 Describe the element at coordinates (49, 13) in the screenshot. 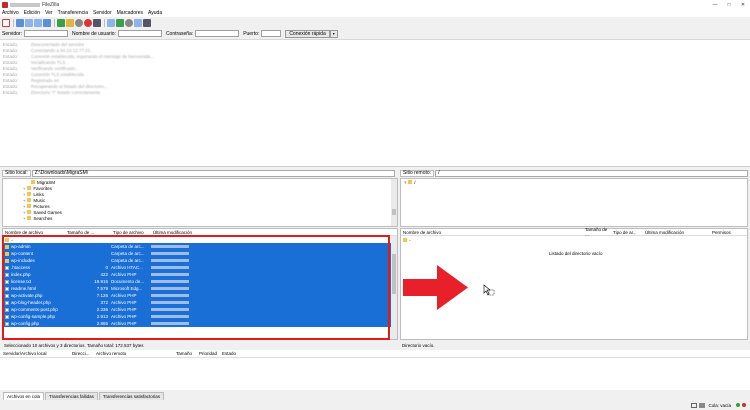

I see `menu-ver: Ver` at that location.